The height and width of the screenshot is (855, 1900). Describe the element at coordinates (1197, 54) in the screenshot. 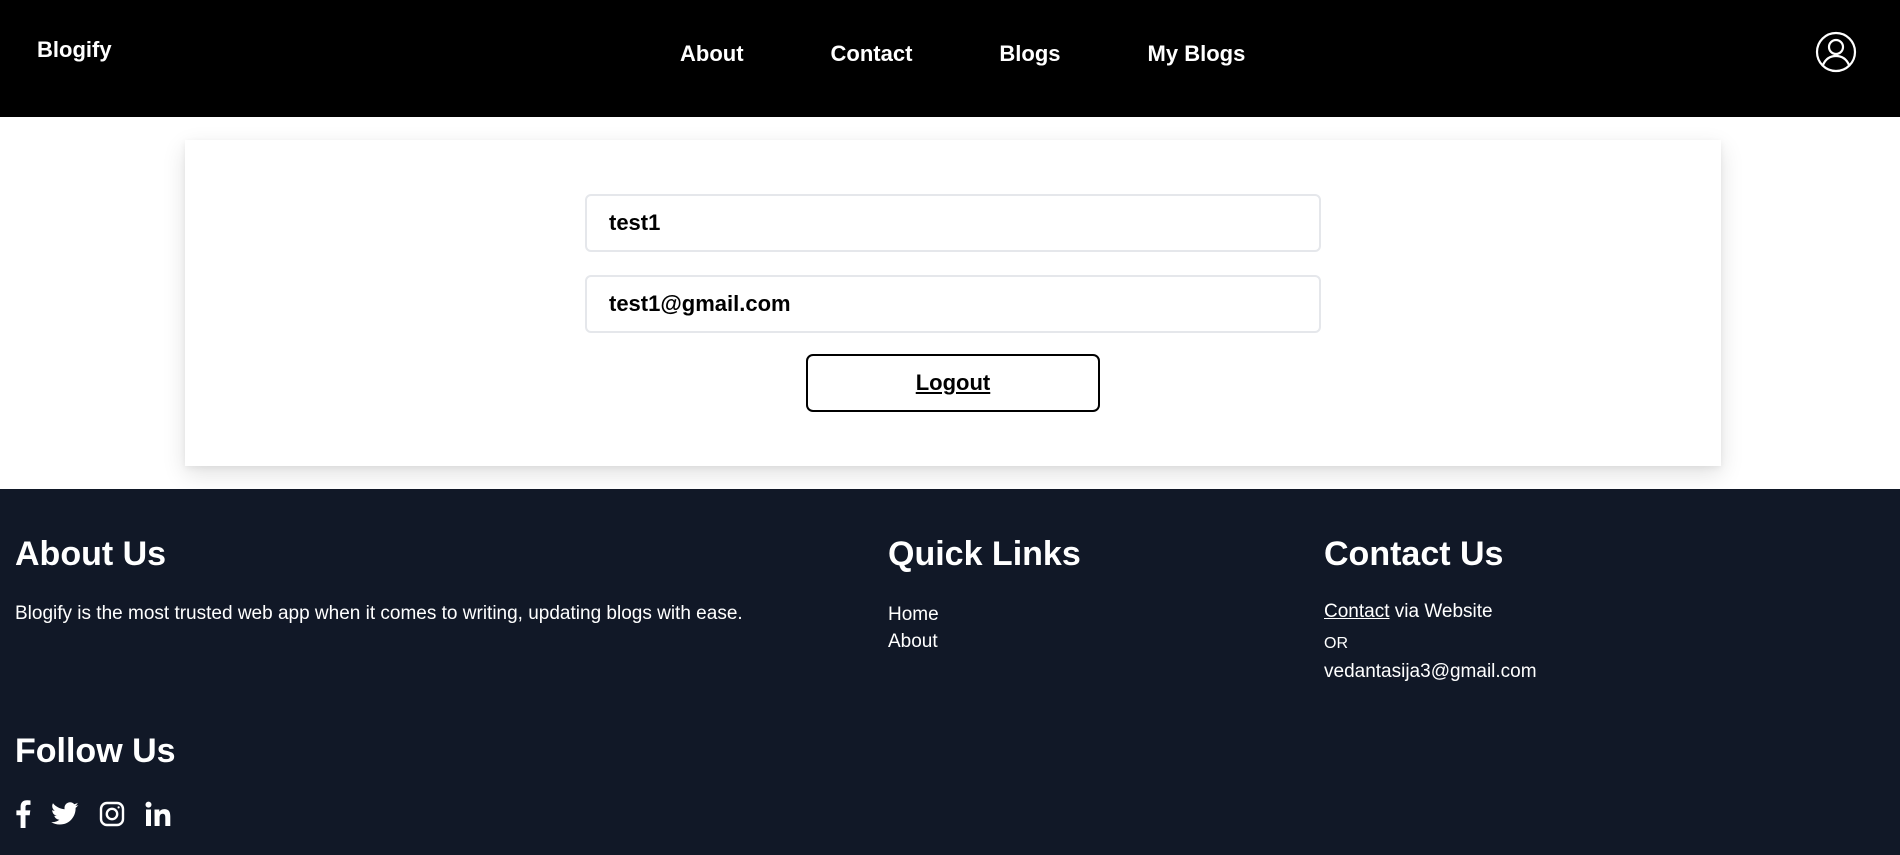

I see `nav-link-my-blogs: My Blogs` at that location.